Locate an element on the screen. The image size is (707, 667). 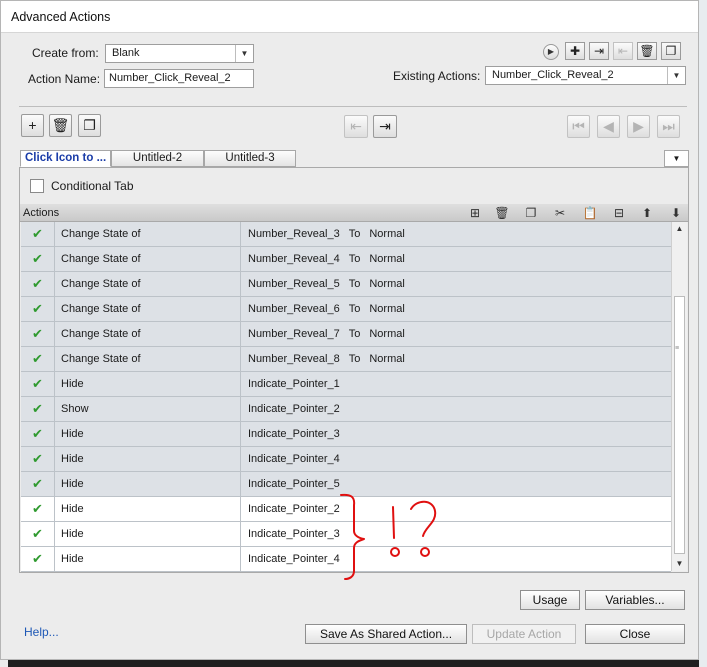
action-name-input: Number_Click_Reveal_2 is located at coordinates (179, 78).